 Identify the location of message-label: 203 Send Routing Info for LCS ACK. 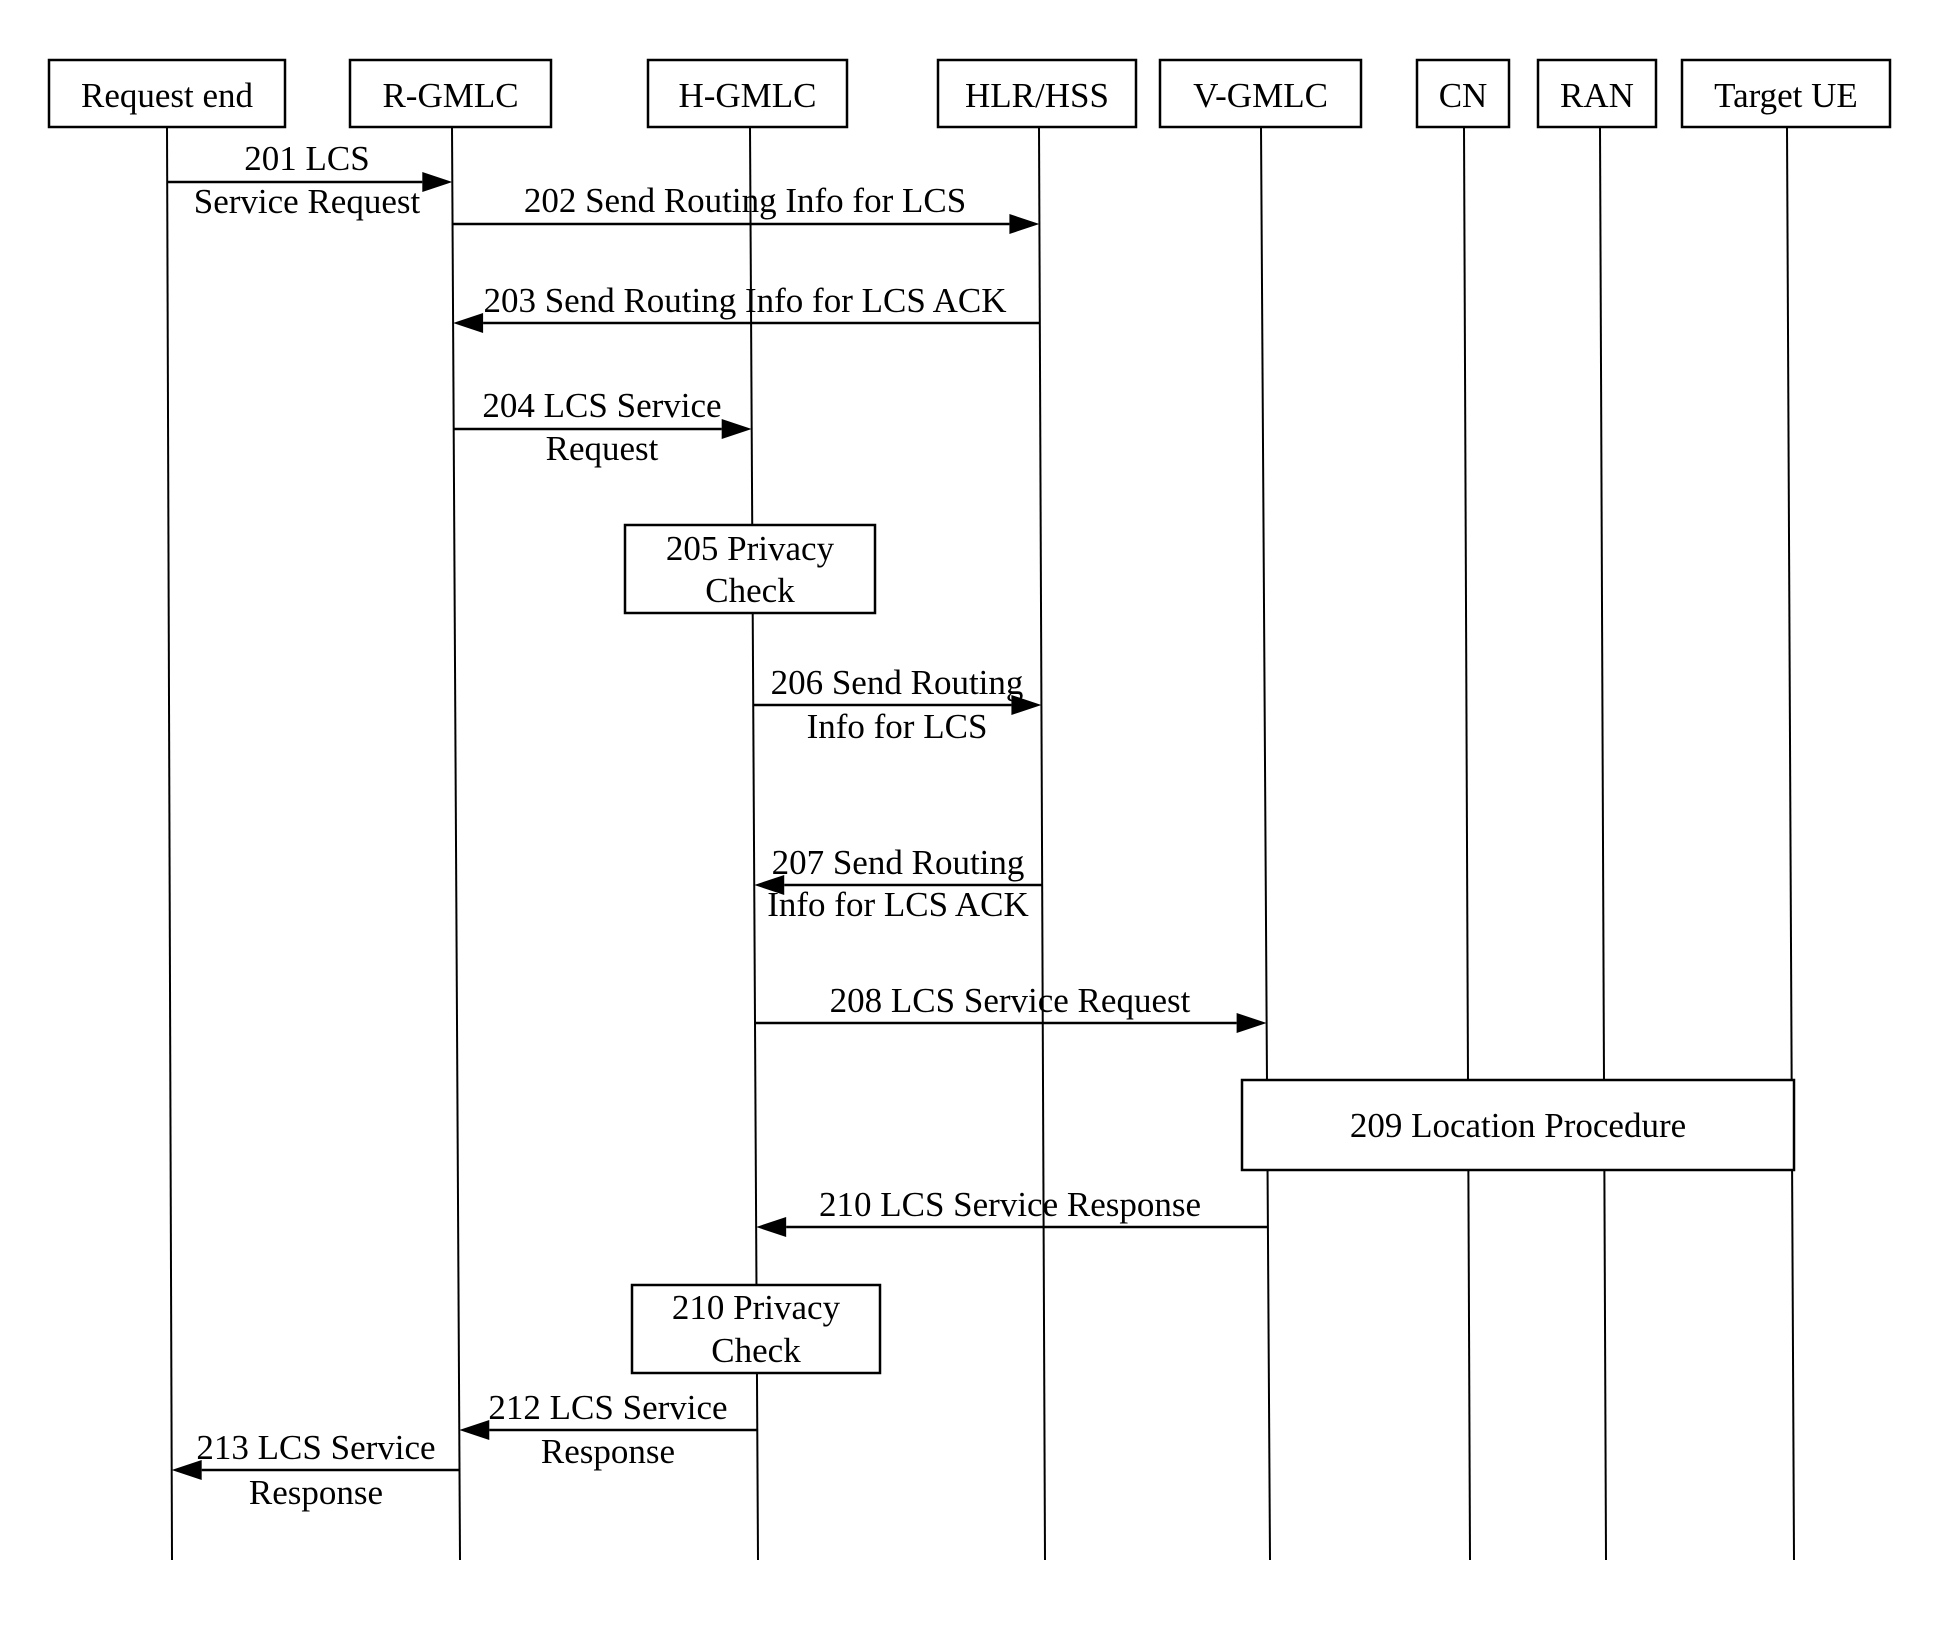
(744, 300).